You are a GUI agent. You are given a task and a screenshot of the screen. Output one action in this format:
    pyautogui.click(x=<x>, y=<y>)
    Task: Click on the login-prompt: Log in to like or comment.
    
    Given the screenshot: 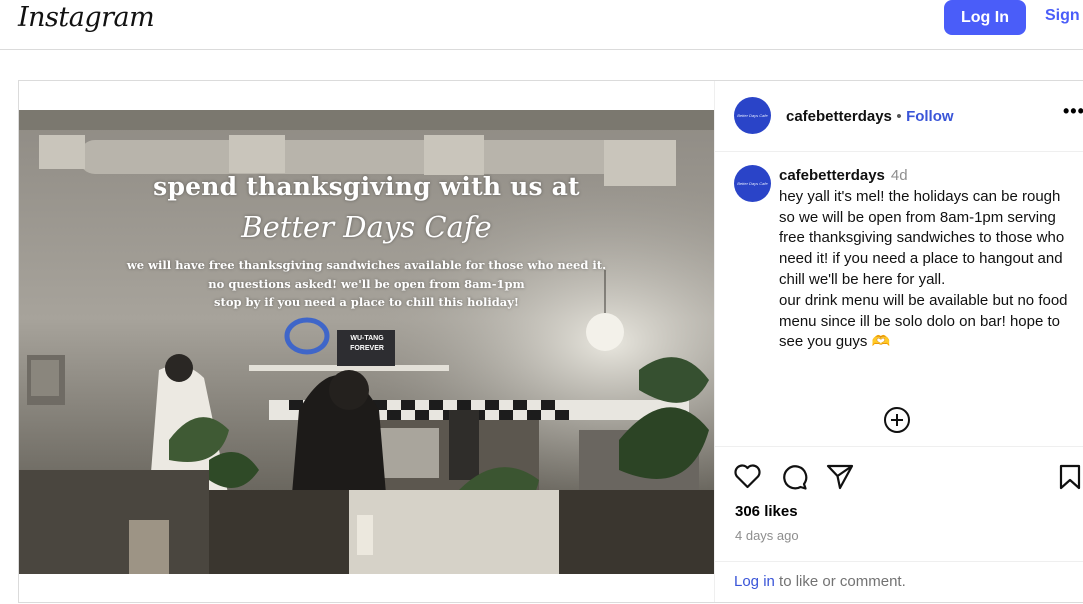 What is the action you would take?
    pyautogui.click(x=899, y=575)
    